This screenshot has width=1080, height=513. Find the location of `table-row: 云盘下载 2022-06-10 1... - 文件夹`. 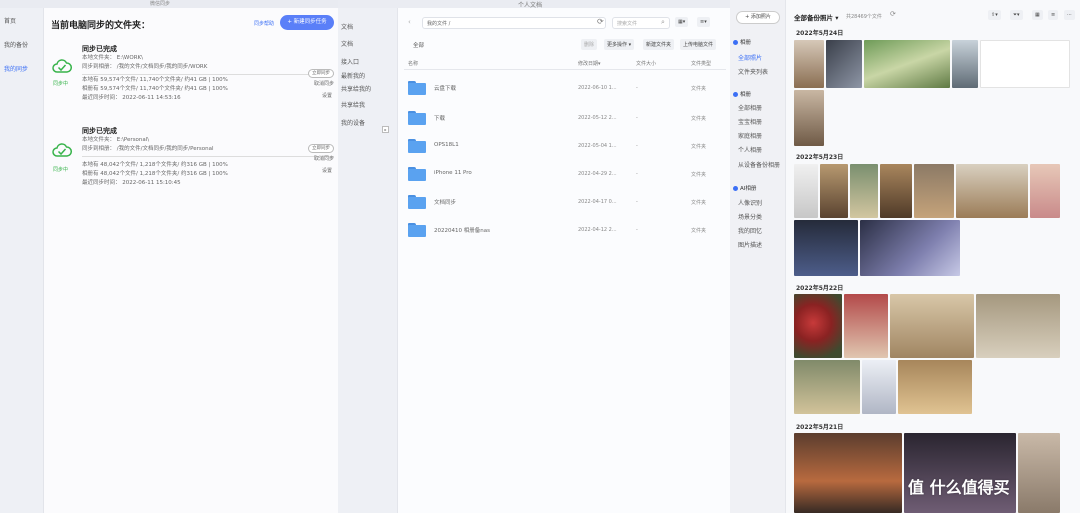

table-row: 云盘下载 2022-06-10 1... - 文件夹 is located at coordinates (564, 88).